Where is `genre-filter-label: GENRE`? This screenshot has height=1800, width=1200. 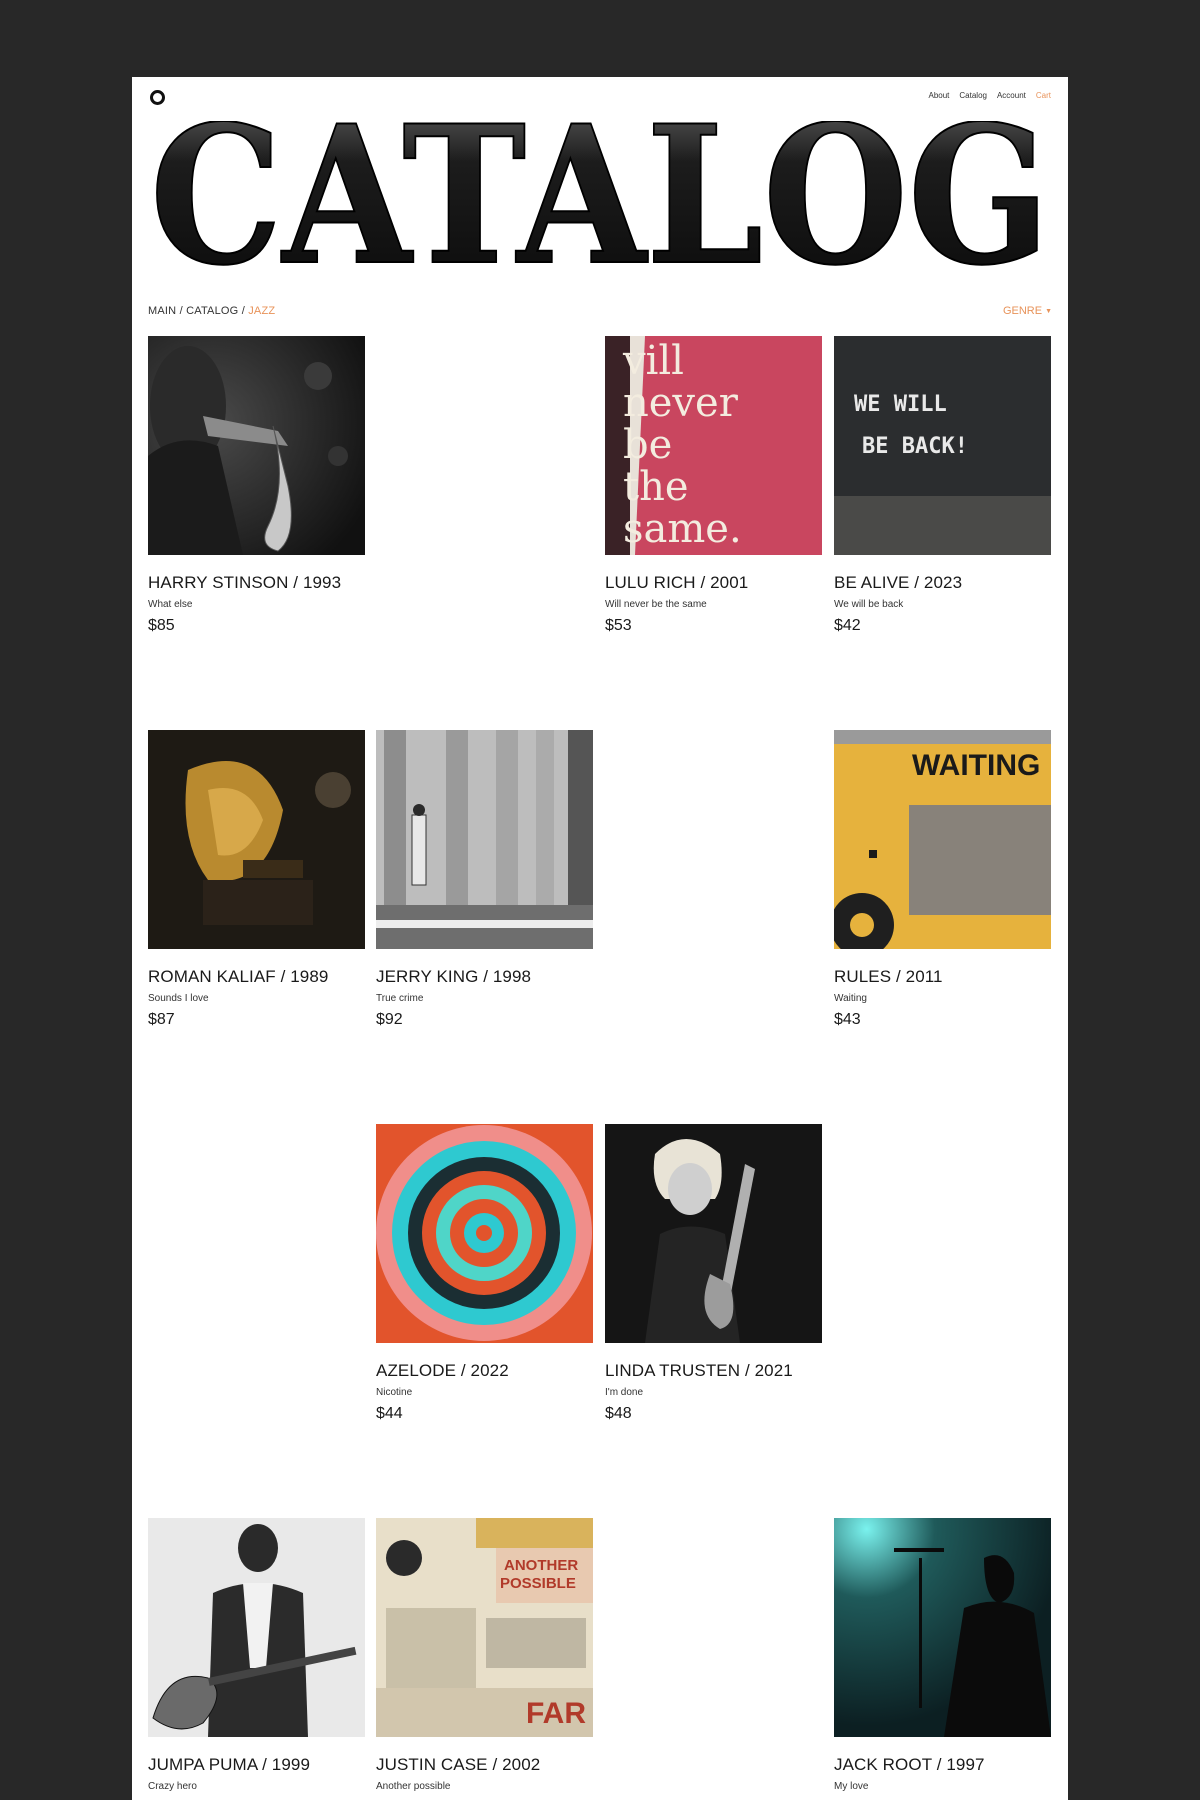 genre-filter-label: GENRE is located at coordinates (1022, 311).